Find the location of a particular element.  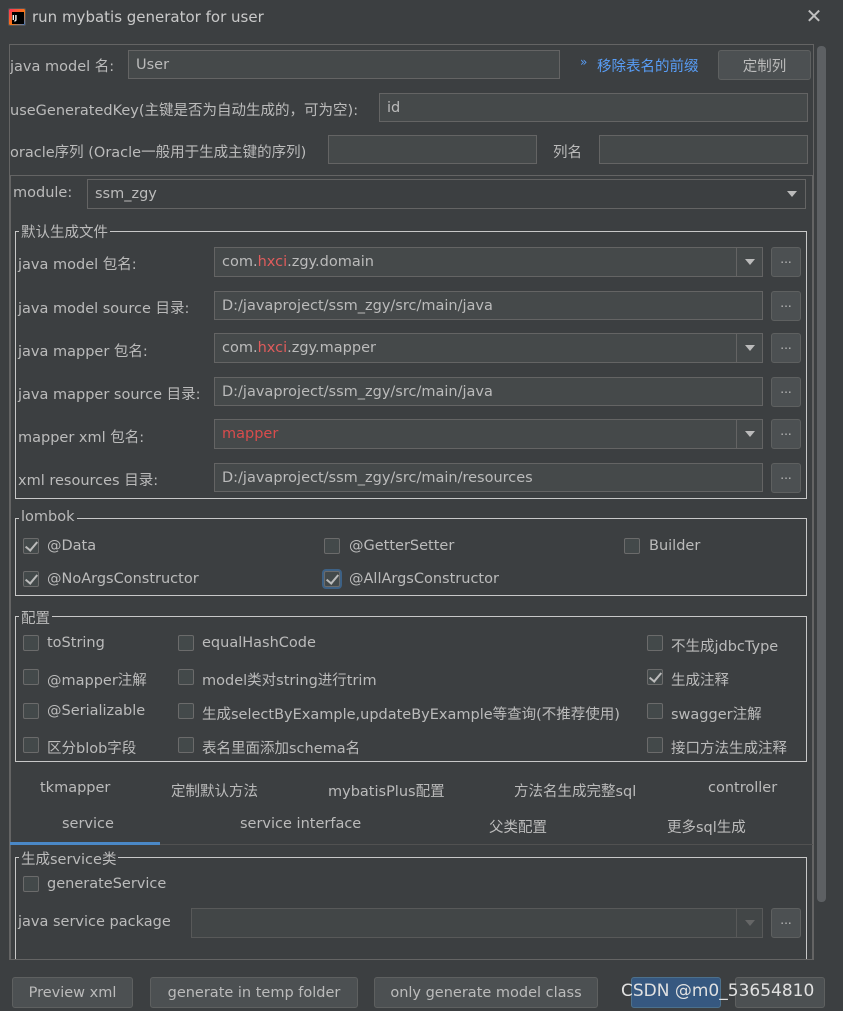

mapper-annotation-checkbox is located at coordinates (31, 677).